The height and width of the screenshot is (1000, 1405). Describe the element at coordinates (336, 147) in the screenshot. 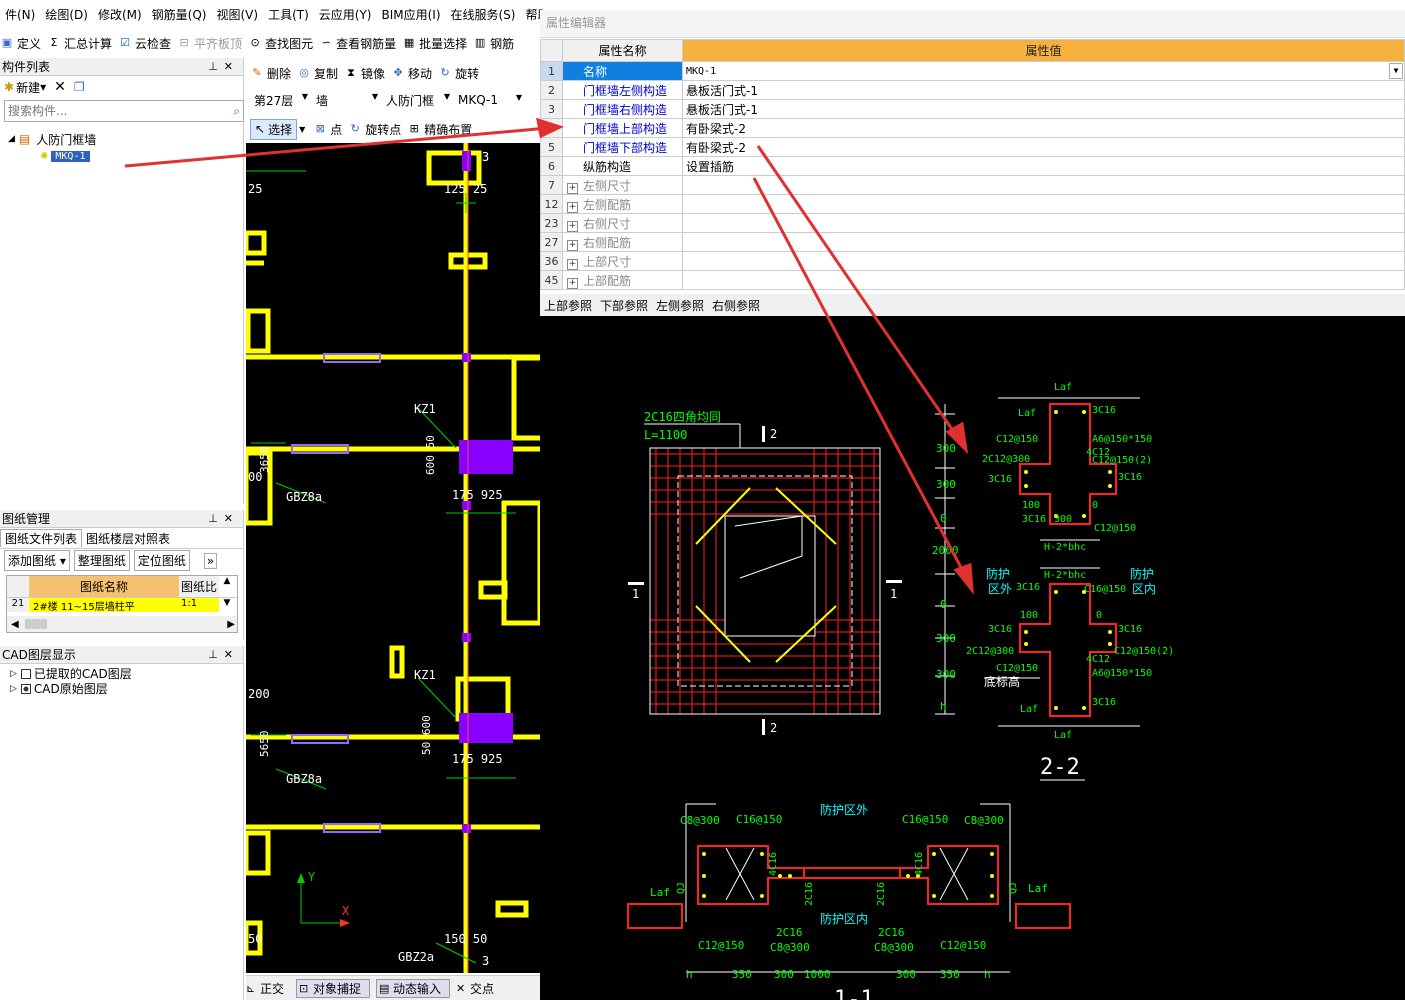

I see `arrow-component-to-name` at that location.